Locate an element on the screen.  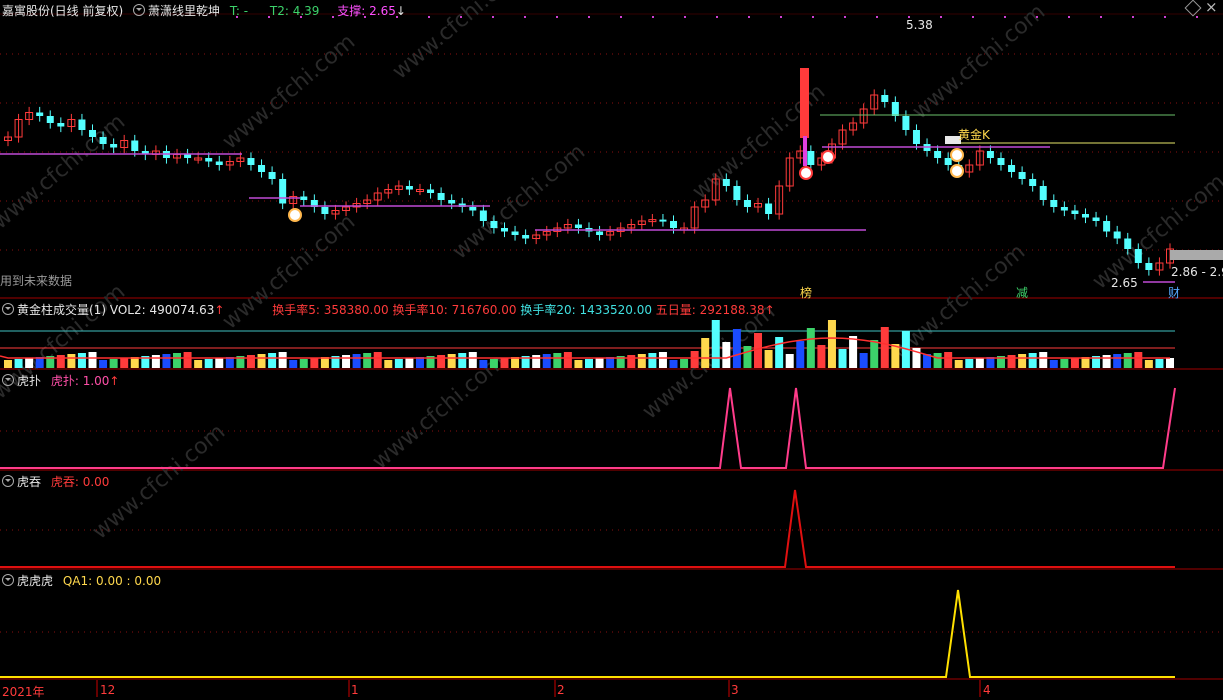
indicator-name: 萧潇线里乾坤 is located at coordinates (184, 11).